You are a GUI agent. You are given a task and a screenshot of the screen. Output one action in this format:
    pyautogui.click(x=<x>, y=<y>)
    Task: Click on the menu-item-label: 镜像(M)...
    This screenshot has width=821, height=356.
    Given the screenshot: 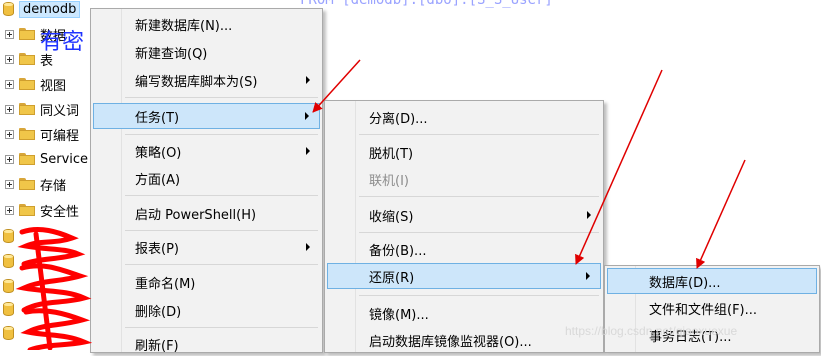 What is the action you would take?
    pyautogui.click(x=399, y=315)
    